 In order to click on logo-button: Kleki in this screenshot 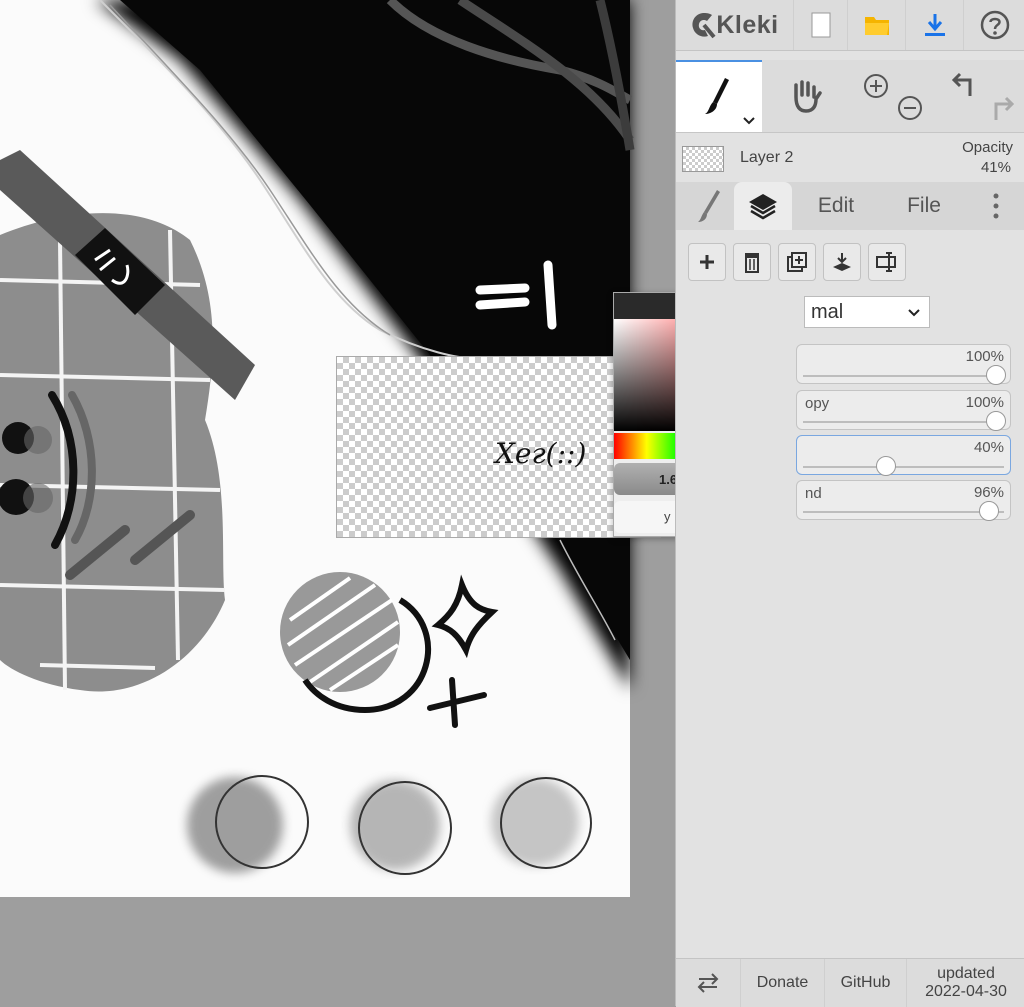, I will do `click(735, 25)`.